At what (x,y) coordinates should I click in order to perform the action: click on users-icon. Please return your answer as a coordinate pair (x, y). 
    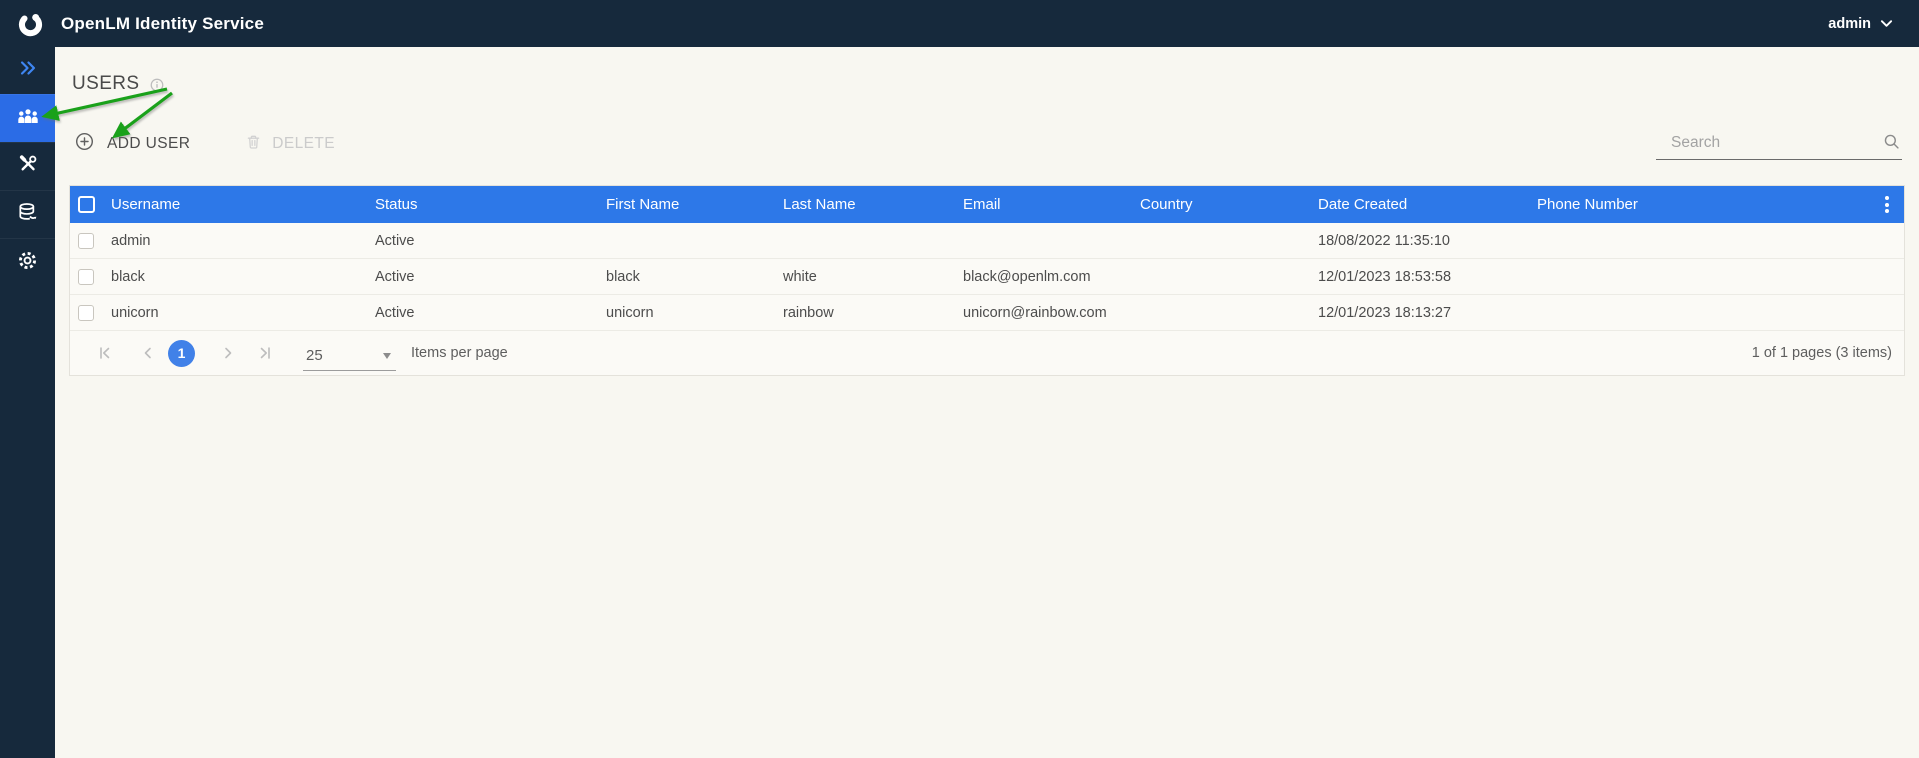
    Looking at the image, I should click on (28, 118).